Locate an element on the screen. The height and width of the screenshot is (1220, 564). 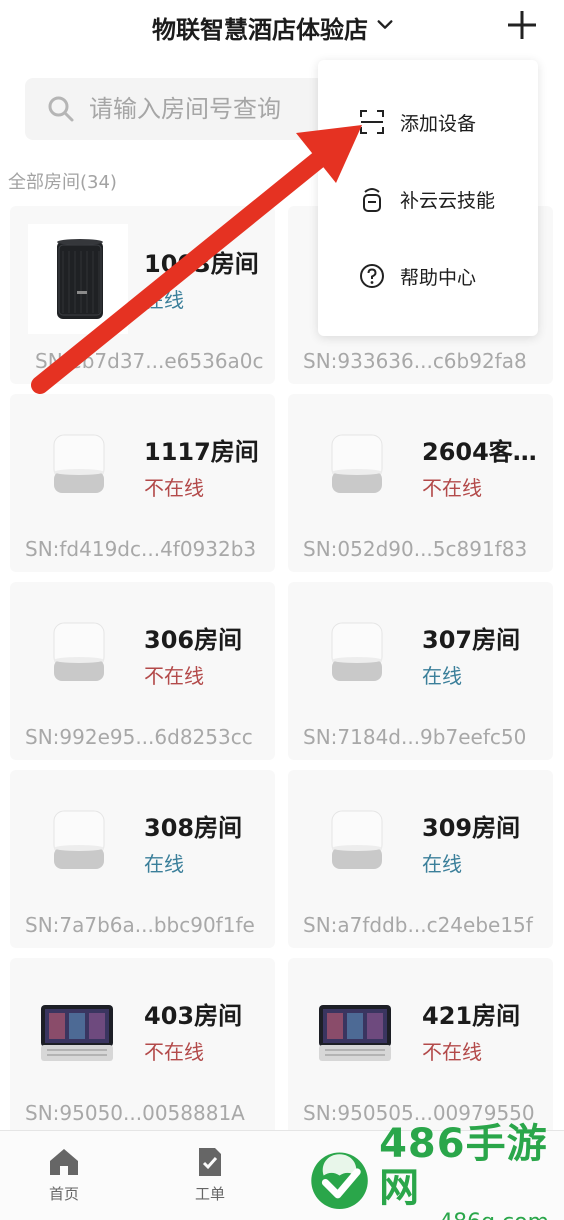
watermark-title: 486手游网 is located at coordinates (463, 1166).